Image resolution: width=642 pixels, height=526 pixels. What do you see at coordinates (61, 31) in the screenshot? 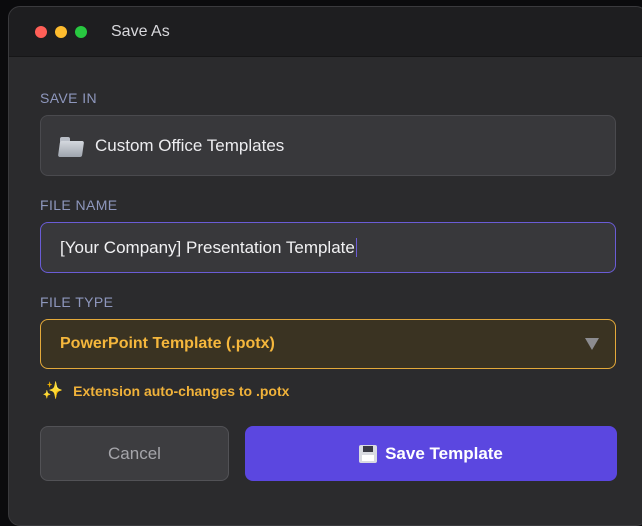
I see `minimize-window-button` at bounding box center [61, 31].